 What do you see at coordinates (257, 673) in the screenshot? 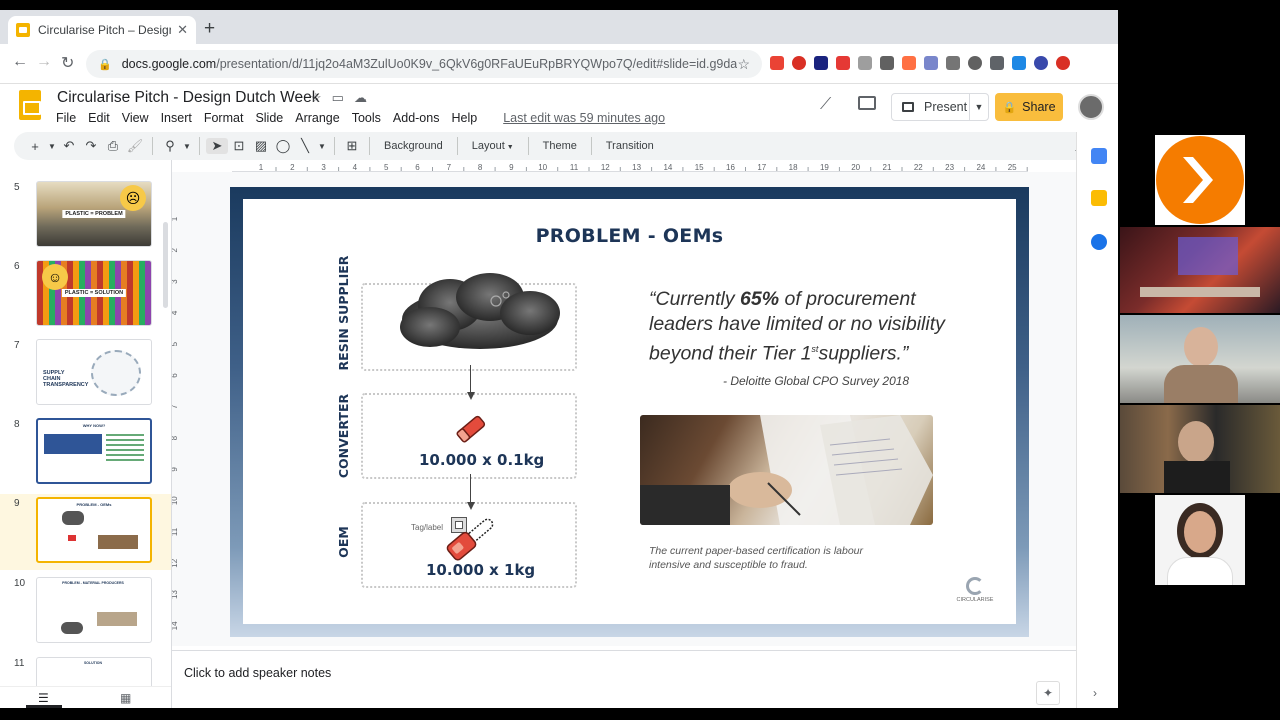
I see `speaker-notes-placeholder: Click to add speaker notes` at bounding box center [257, 673].